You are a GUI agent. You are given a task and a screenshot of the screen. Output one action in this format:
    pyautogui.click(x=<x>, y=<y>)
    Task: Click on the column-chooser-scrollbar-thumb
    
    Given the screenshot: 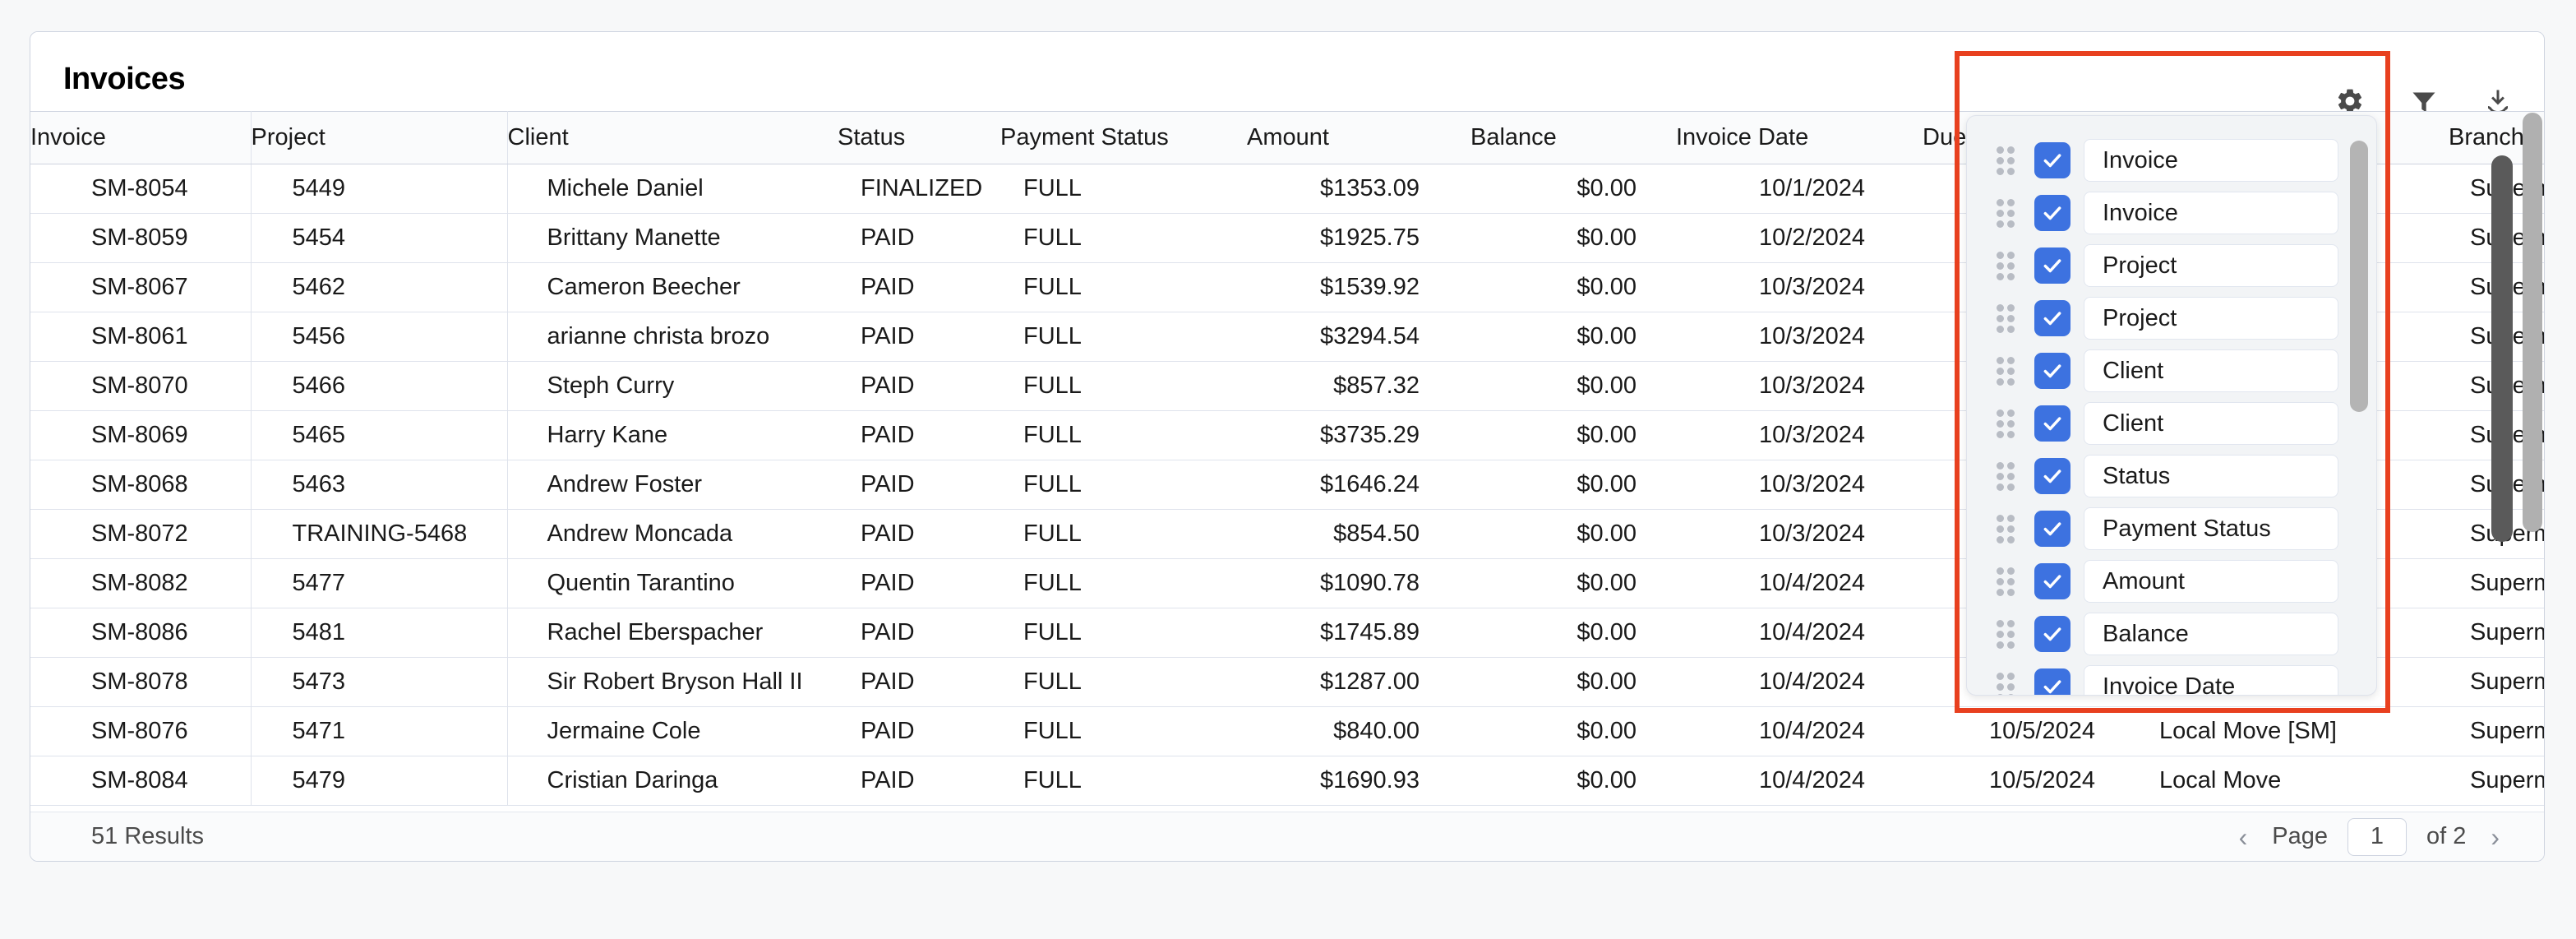 What is the action you would take?
    pyautogui.click(x=2359, y=276)
    